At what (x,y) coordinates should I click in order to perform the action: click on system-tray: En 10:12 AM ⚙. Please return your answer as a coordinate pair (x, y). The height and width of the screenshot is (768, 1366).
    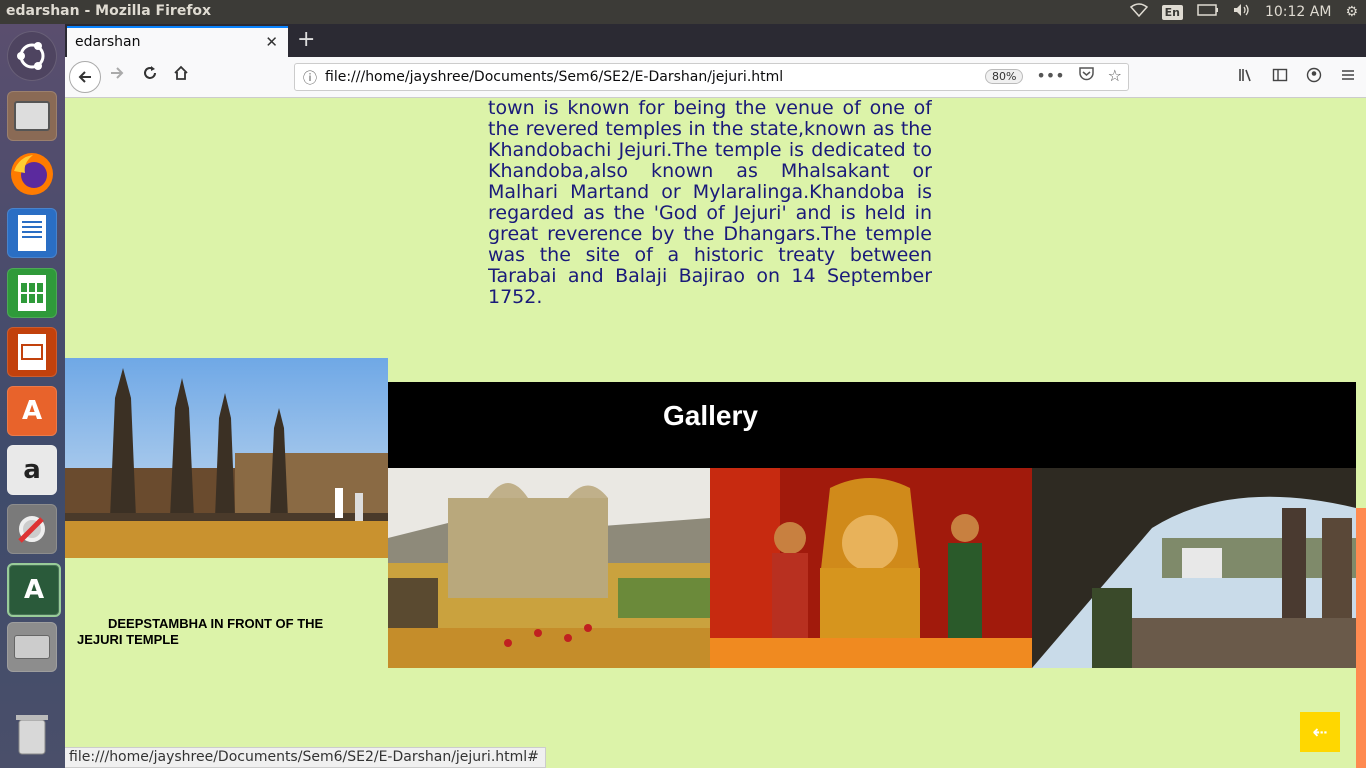
    Looking at the image, I should click on (1243, 12).